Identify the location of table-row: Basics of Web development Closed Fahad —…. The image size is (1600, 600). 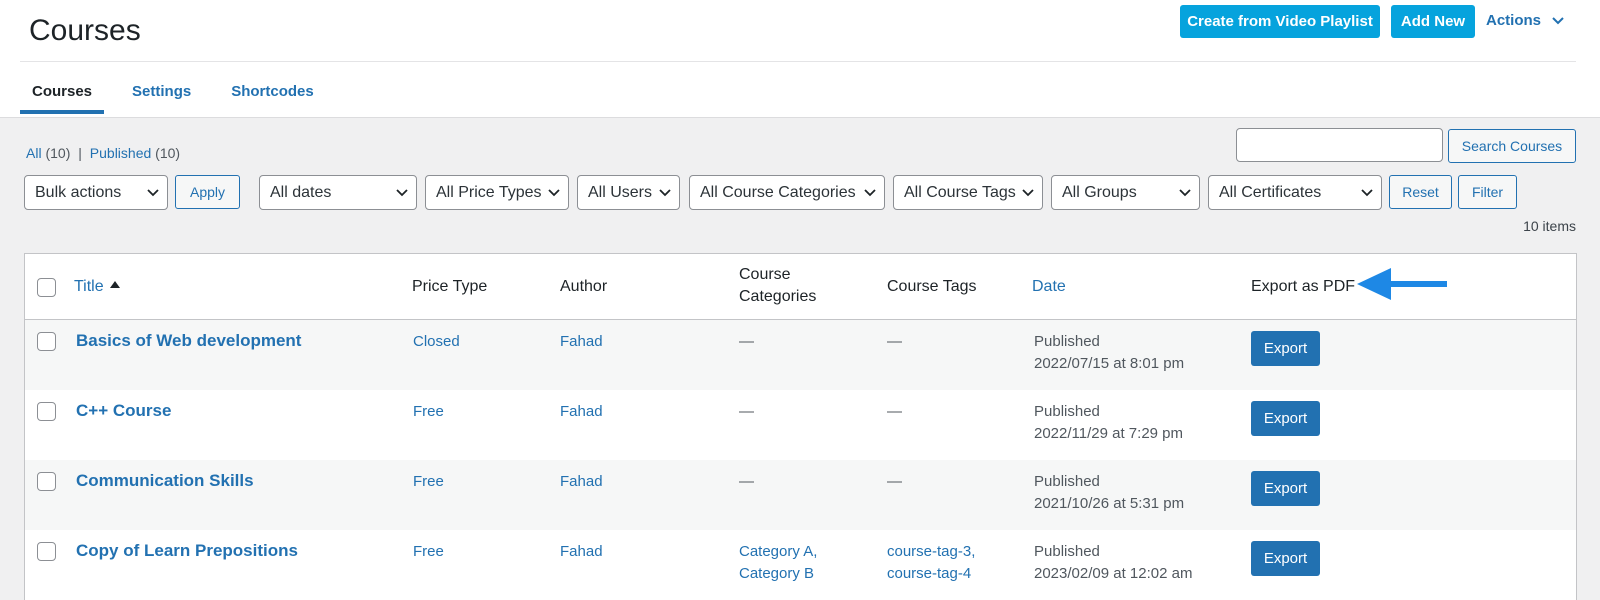
(800, 355).